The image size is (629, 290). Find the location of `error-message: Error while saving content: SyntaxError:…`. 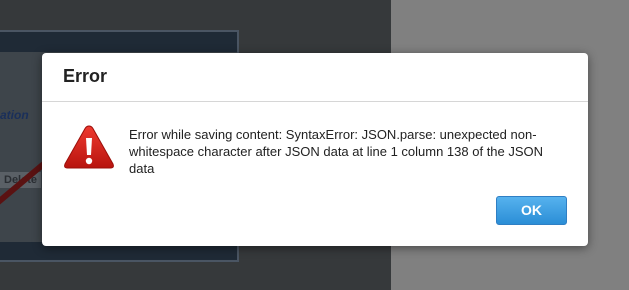

error-message: Error while saving content: SyntaxError:… is located at coordinates (336, 151).